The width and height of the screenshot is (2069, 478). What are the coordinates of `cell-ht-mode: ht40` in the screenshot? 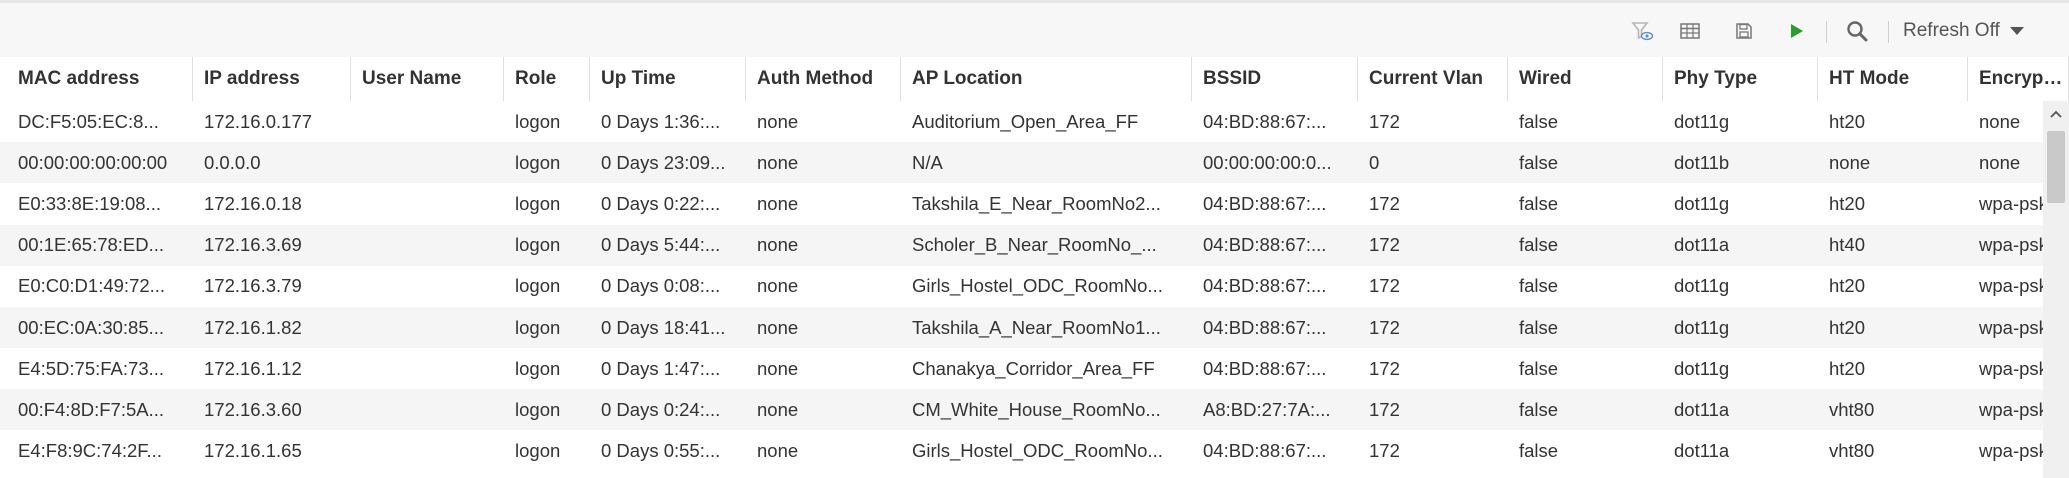 It's located at (1893, 245).